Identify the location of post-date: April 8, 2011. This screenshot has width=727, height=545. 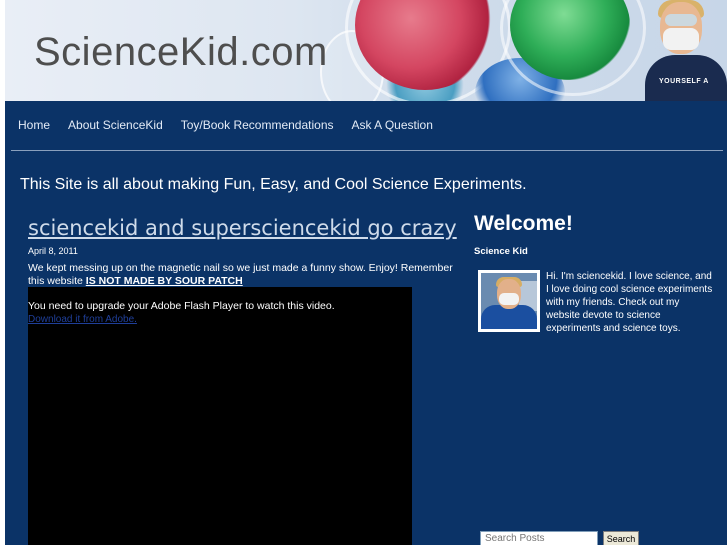
(53, 251).